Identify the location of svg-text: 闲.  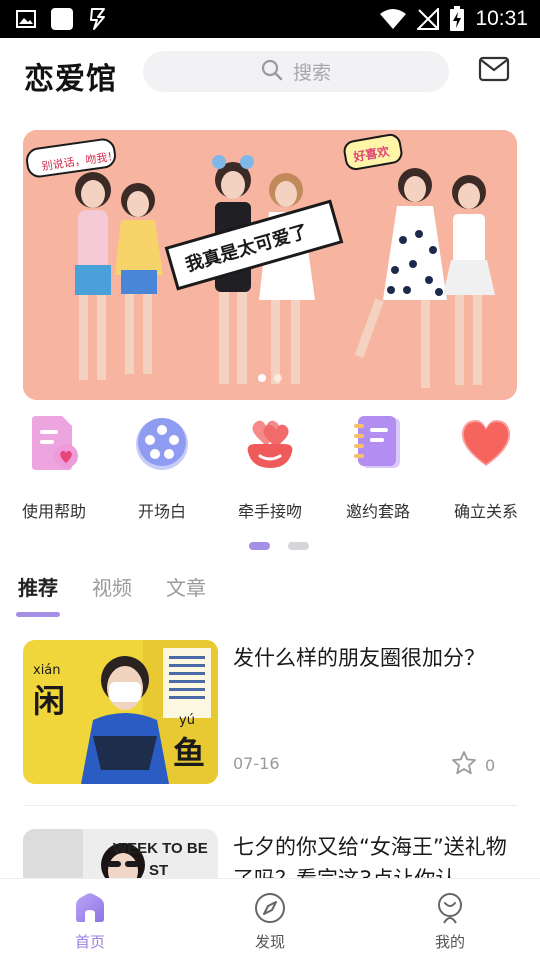
(49, 701).